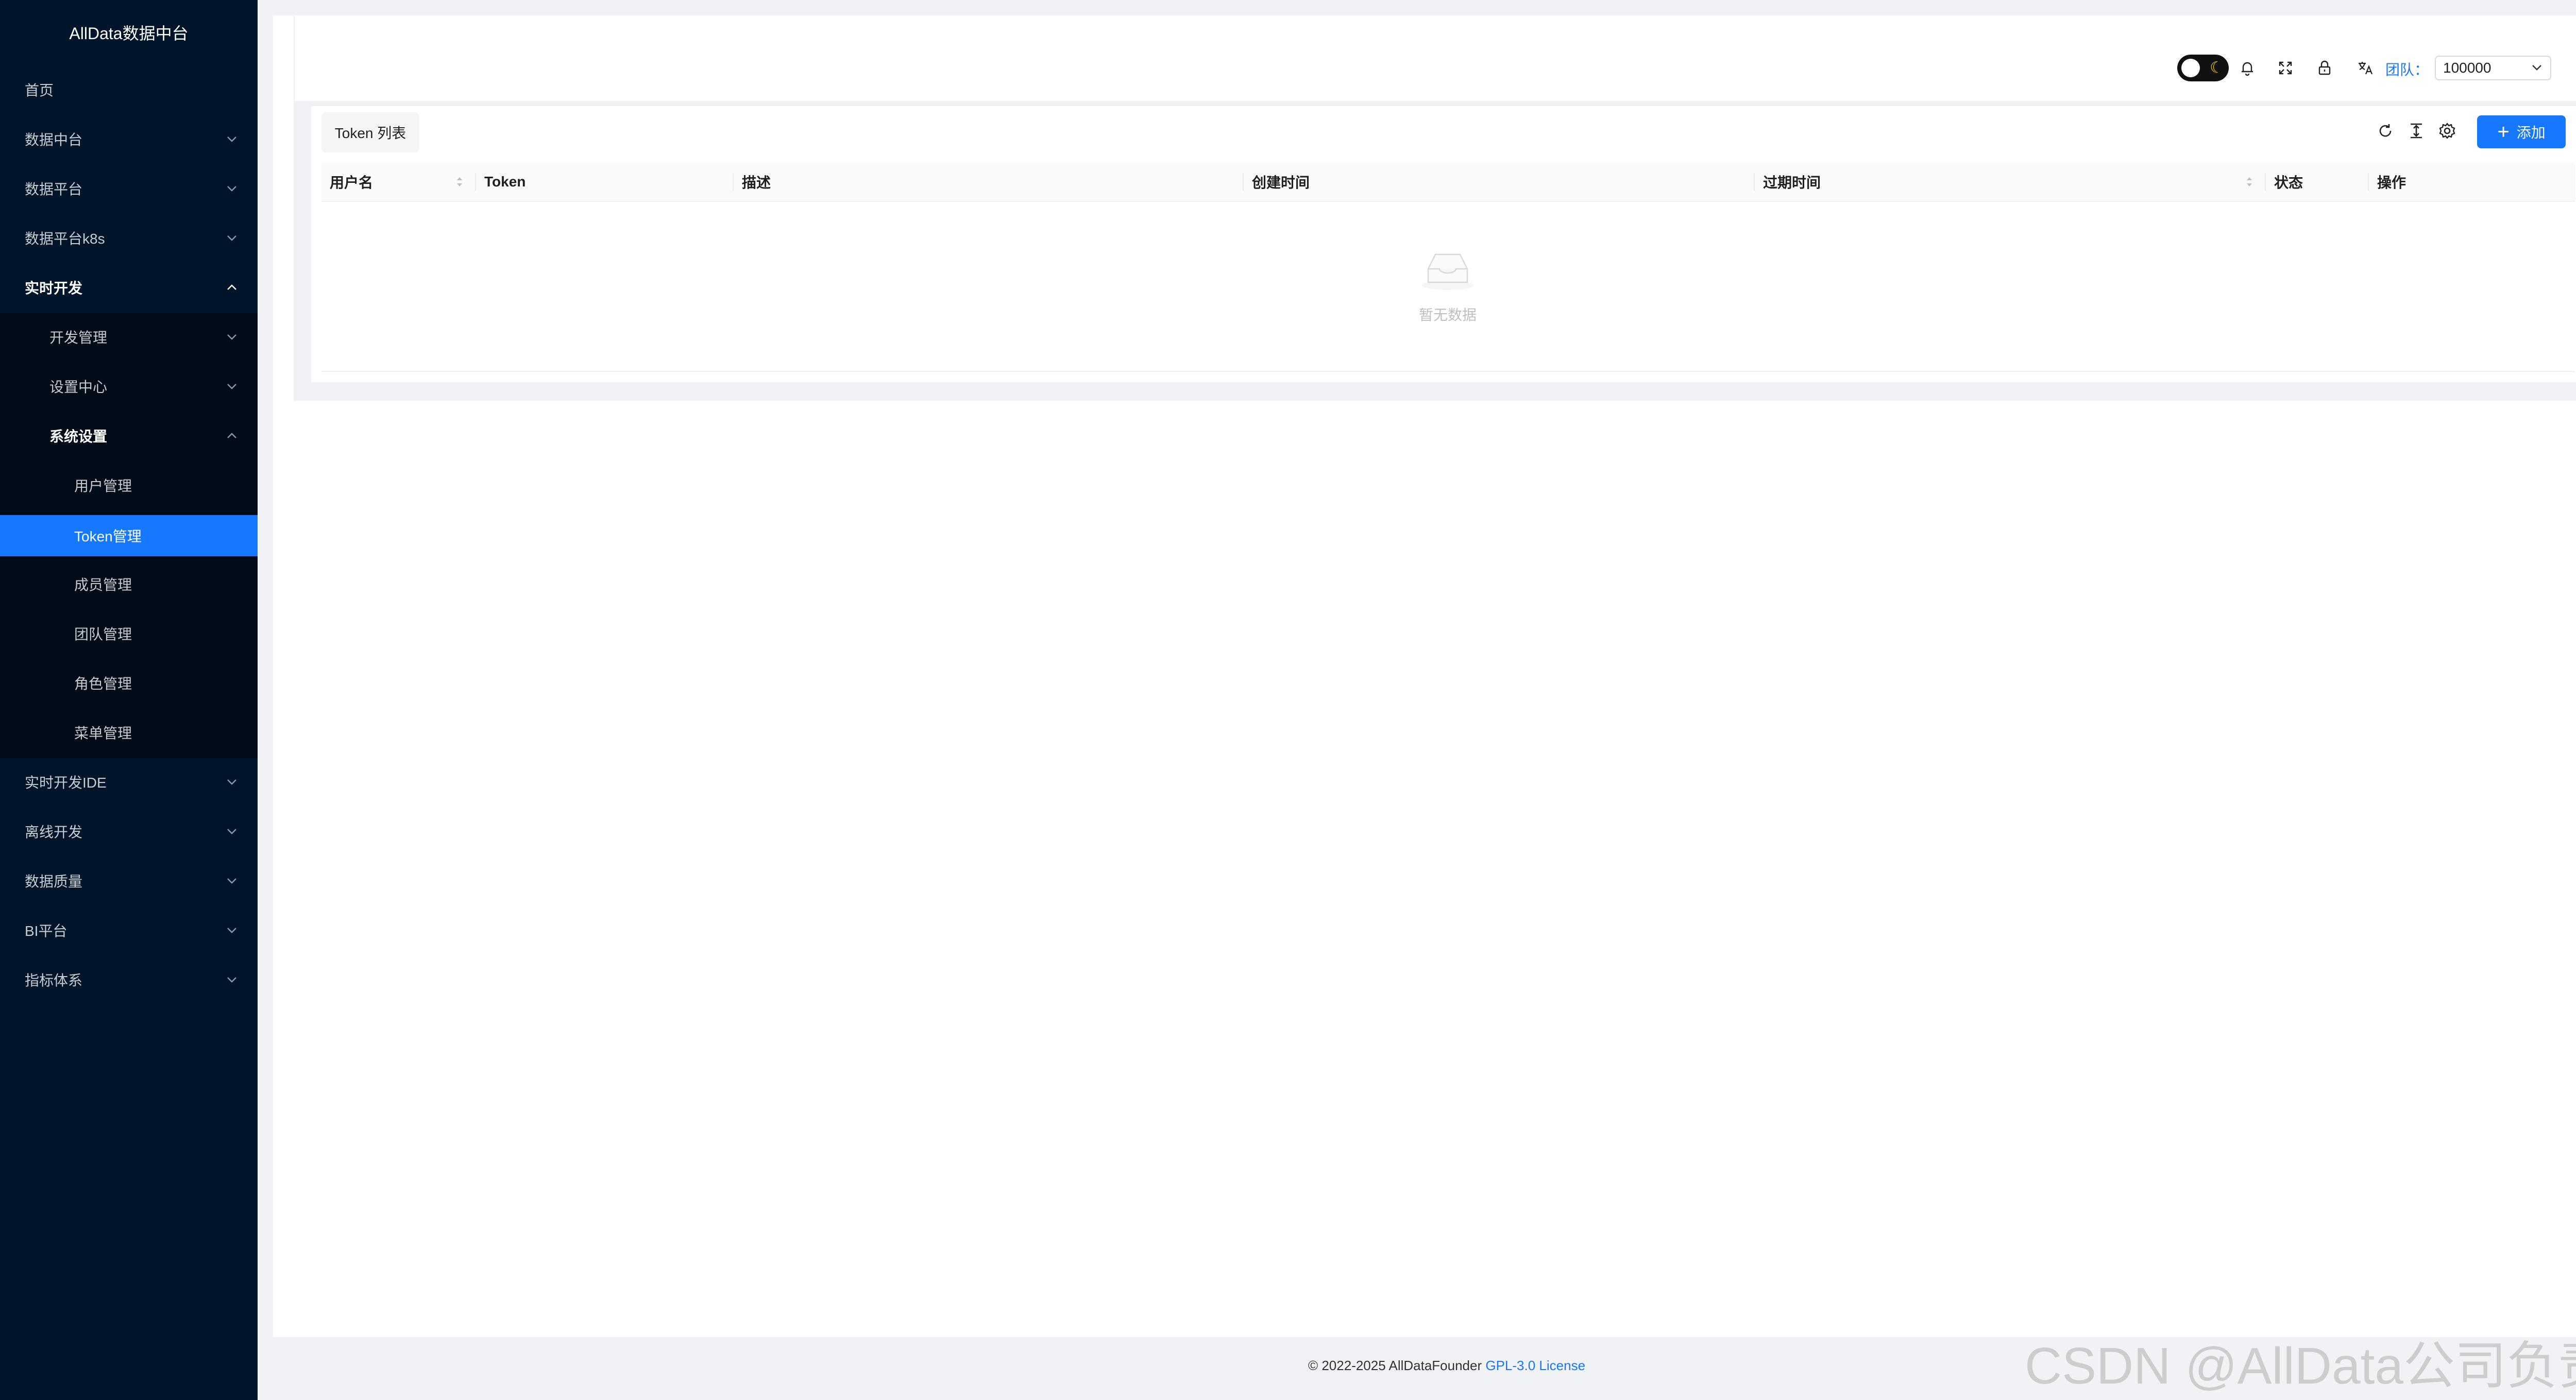 The width and height of the screenshot is (2576, 1400). What do you see at coordinates (103, 634) in the screenshot?
I see `sidebar-item-label: 团队管理` at bounding box center [103, 634].